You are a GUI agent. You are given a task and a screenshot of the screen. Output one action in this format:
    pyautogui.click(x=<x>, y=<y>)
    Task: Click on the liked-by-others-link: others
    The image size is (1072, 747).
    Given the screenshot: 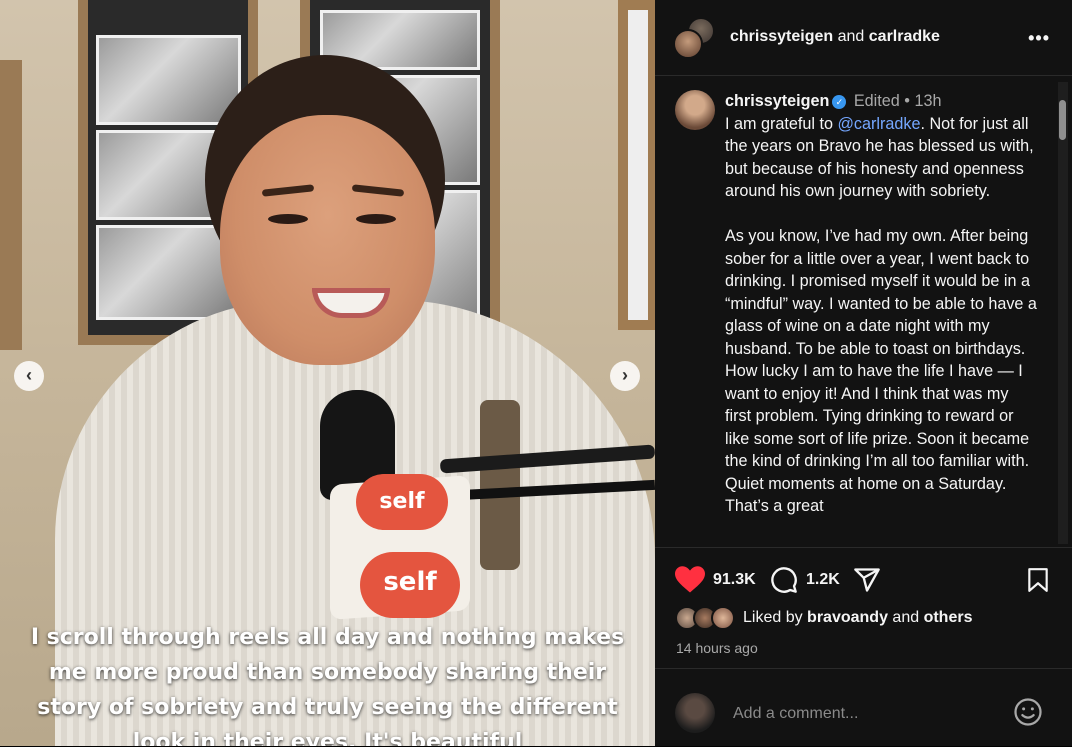 What is the action you would take?
    pyautogui.click(x=948, y=618)
    